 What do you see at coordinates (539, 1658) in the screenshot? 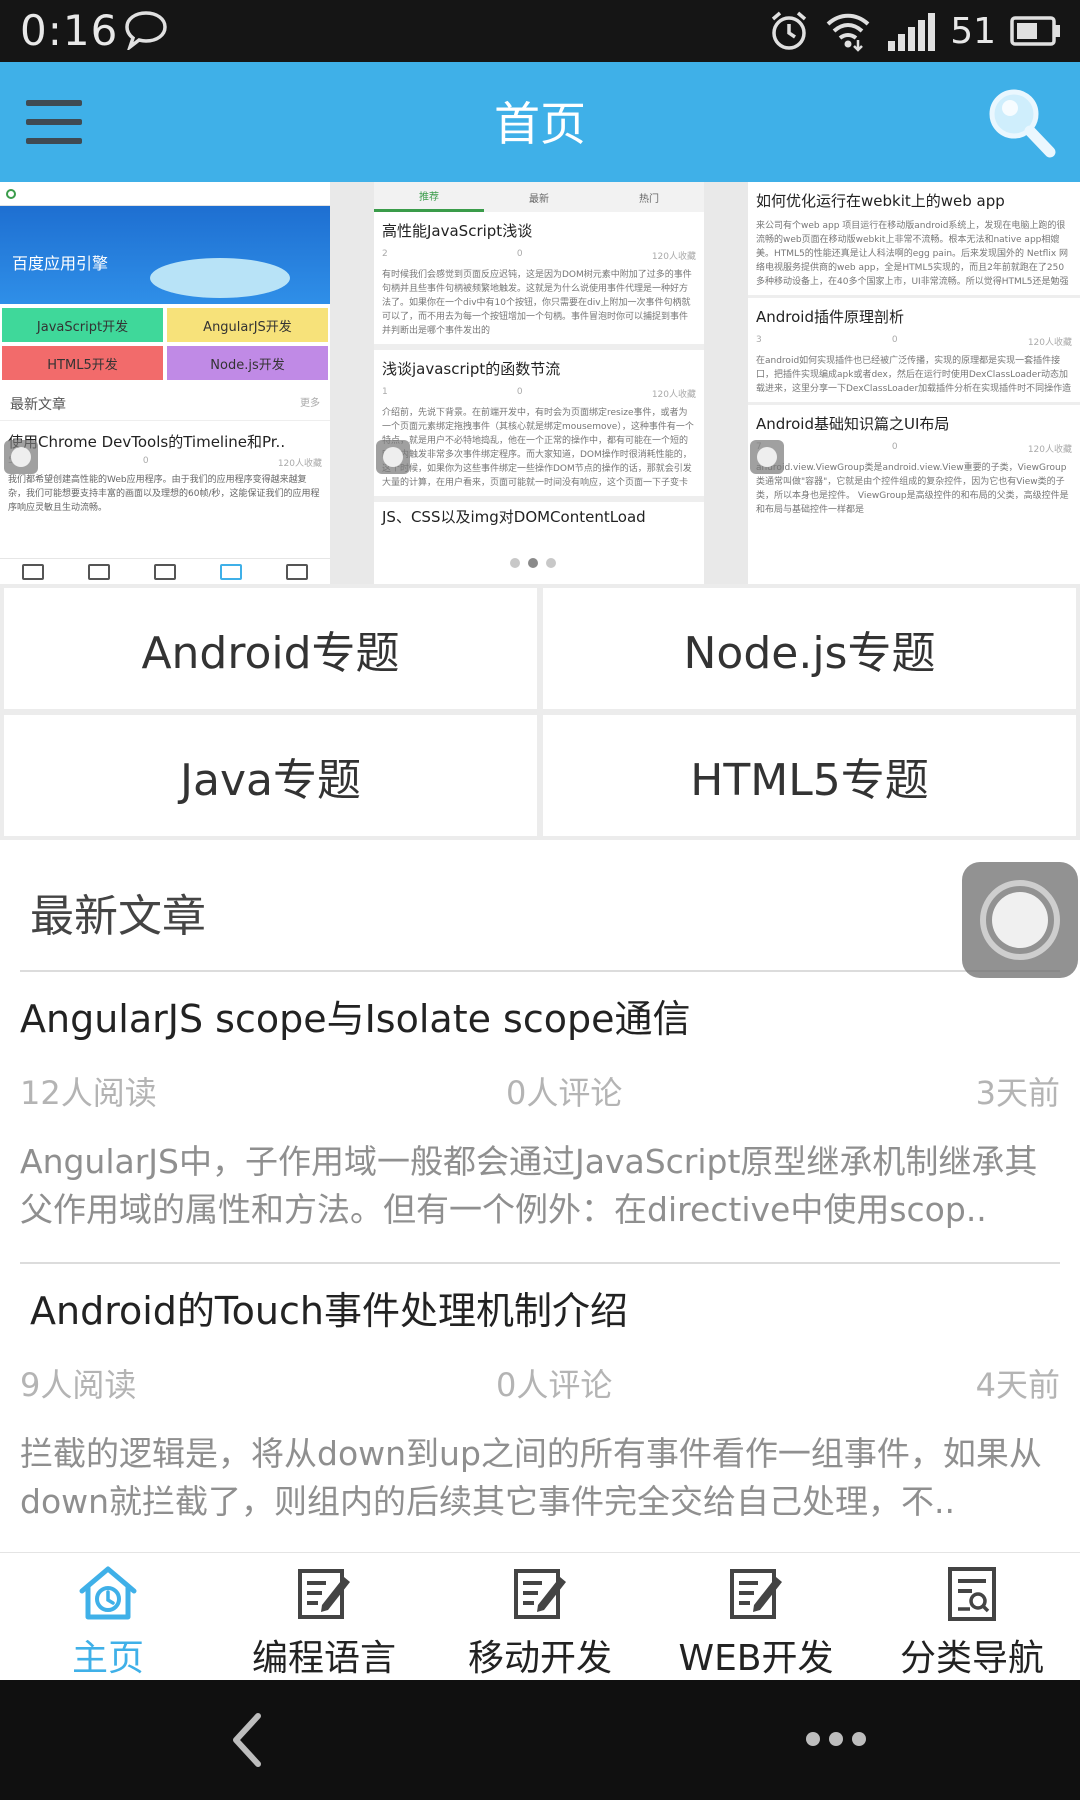
I see `tab-label: 移动开发` at bounding box center [539, 1658].